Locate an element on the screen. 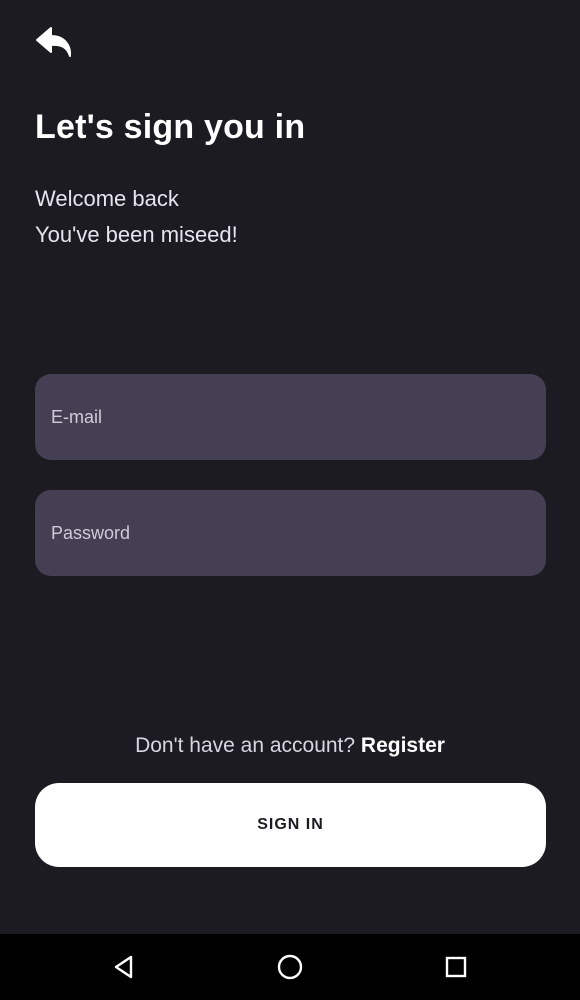  email-field-container is located at coordinates (290, 417).